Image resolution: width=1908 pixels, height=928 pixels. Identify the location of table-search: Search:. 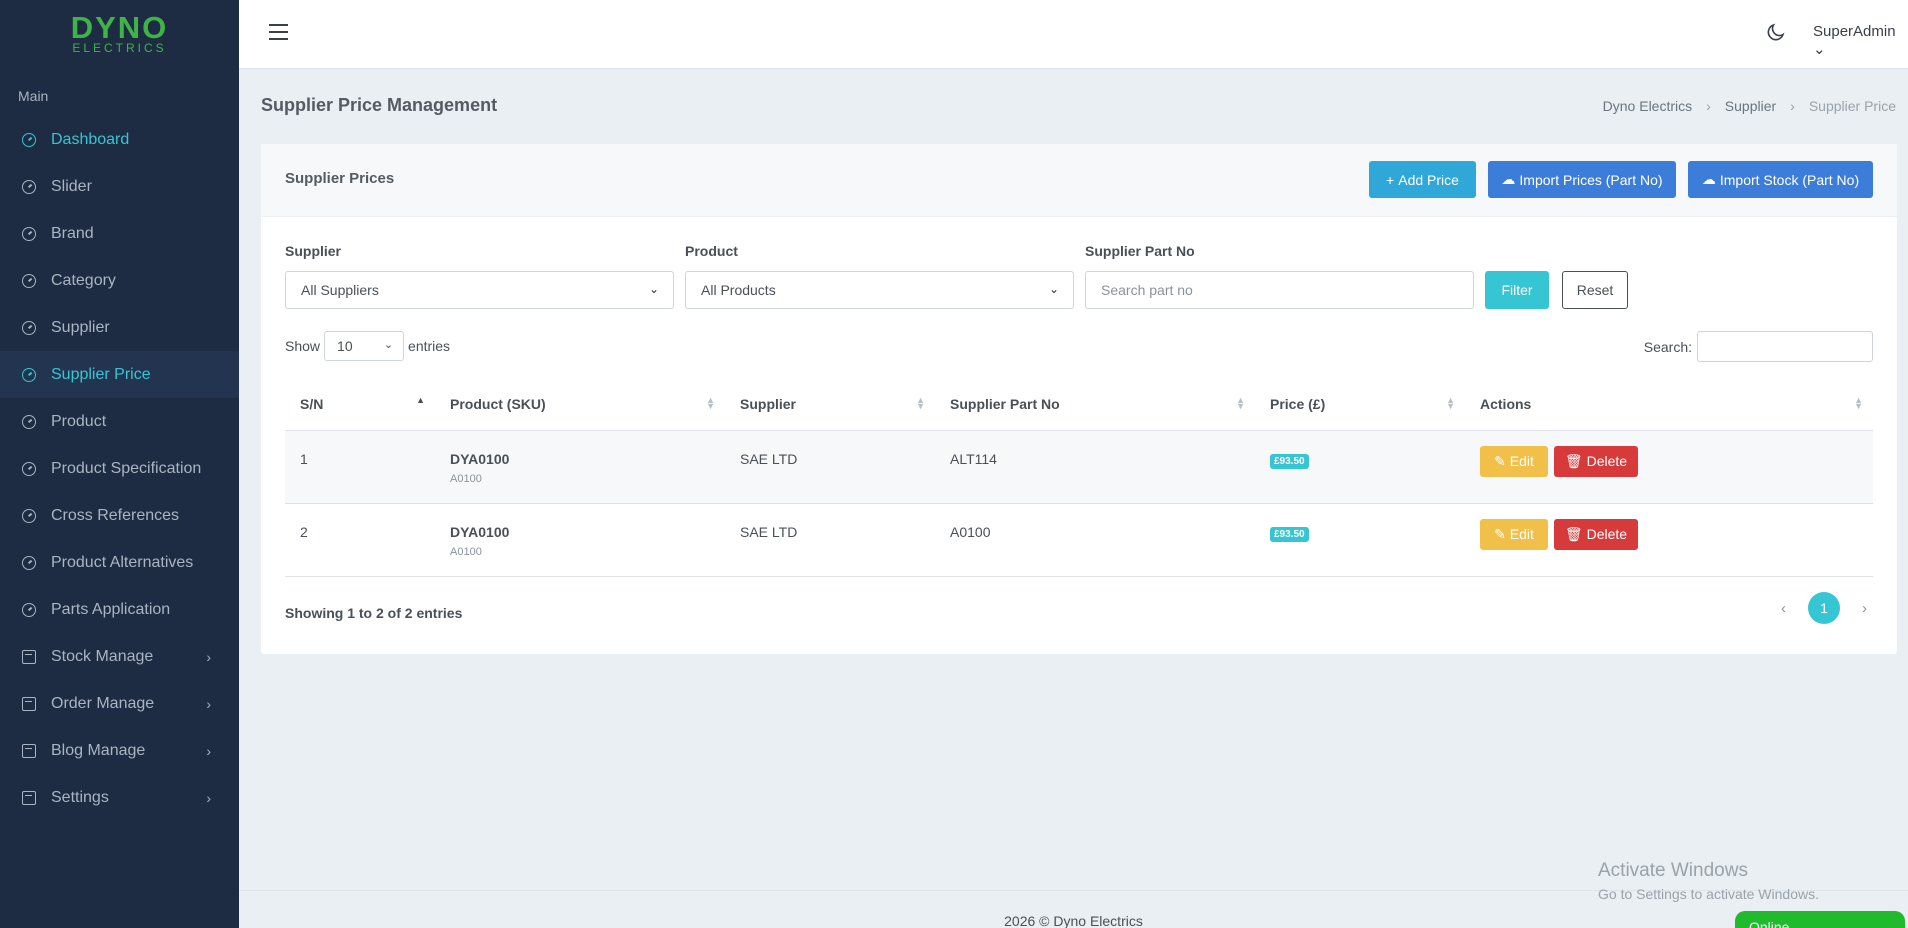
(1758, 346).